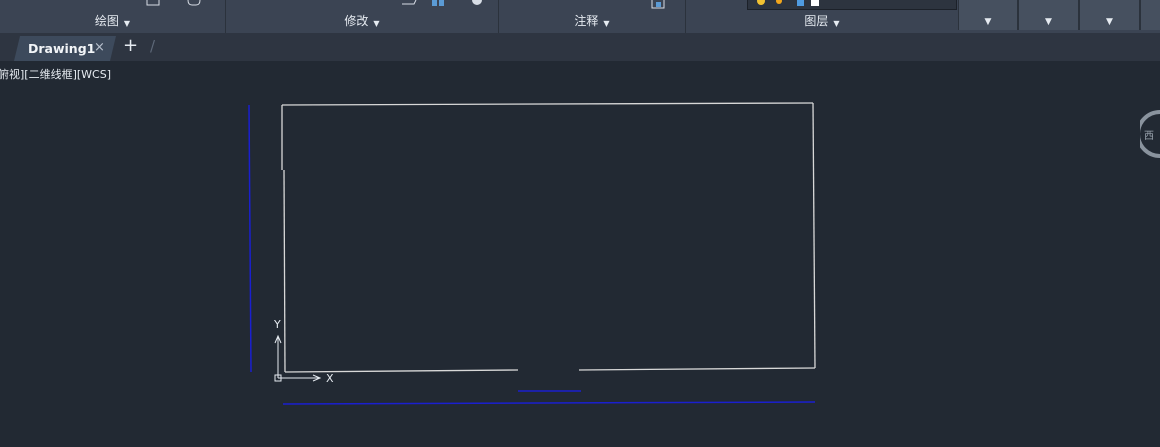  Describe the element at coordinates (330, 378) in the screenshot. I see `ucs-x-label: X` at that location.